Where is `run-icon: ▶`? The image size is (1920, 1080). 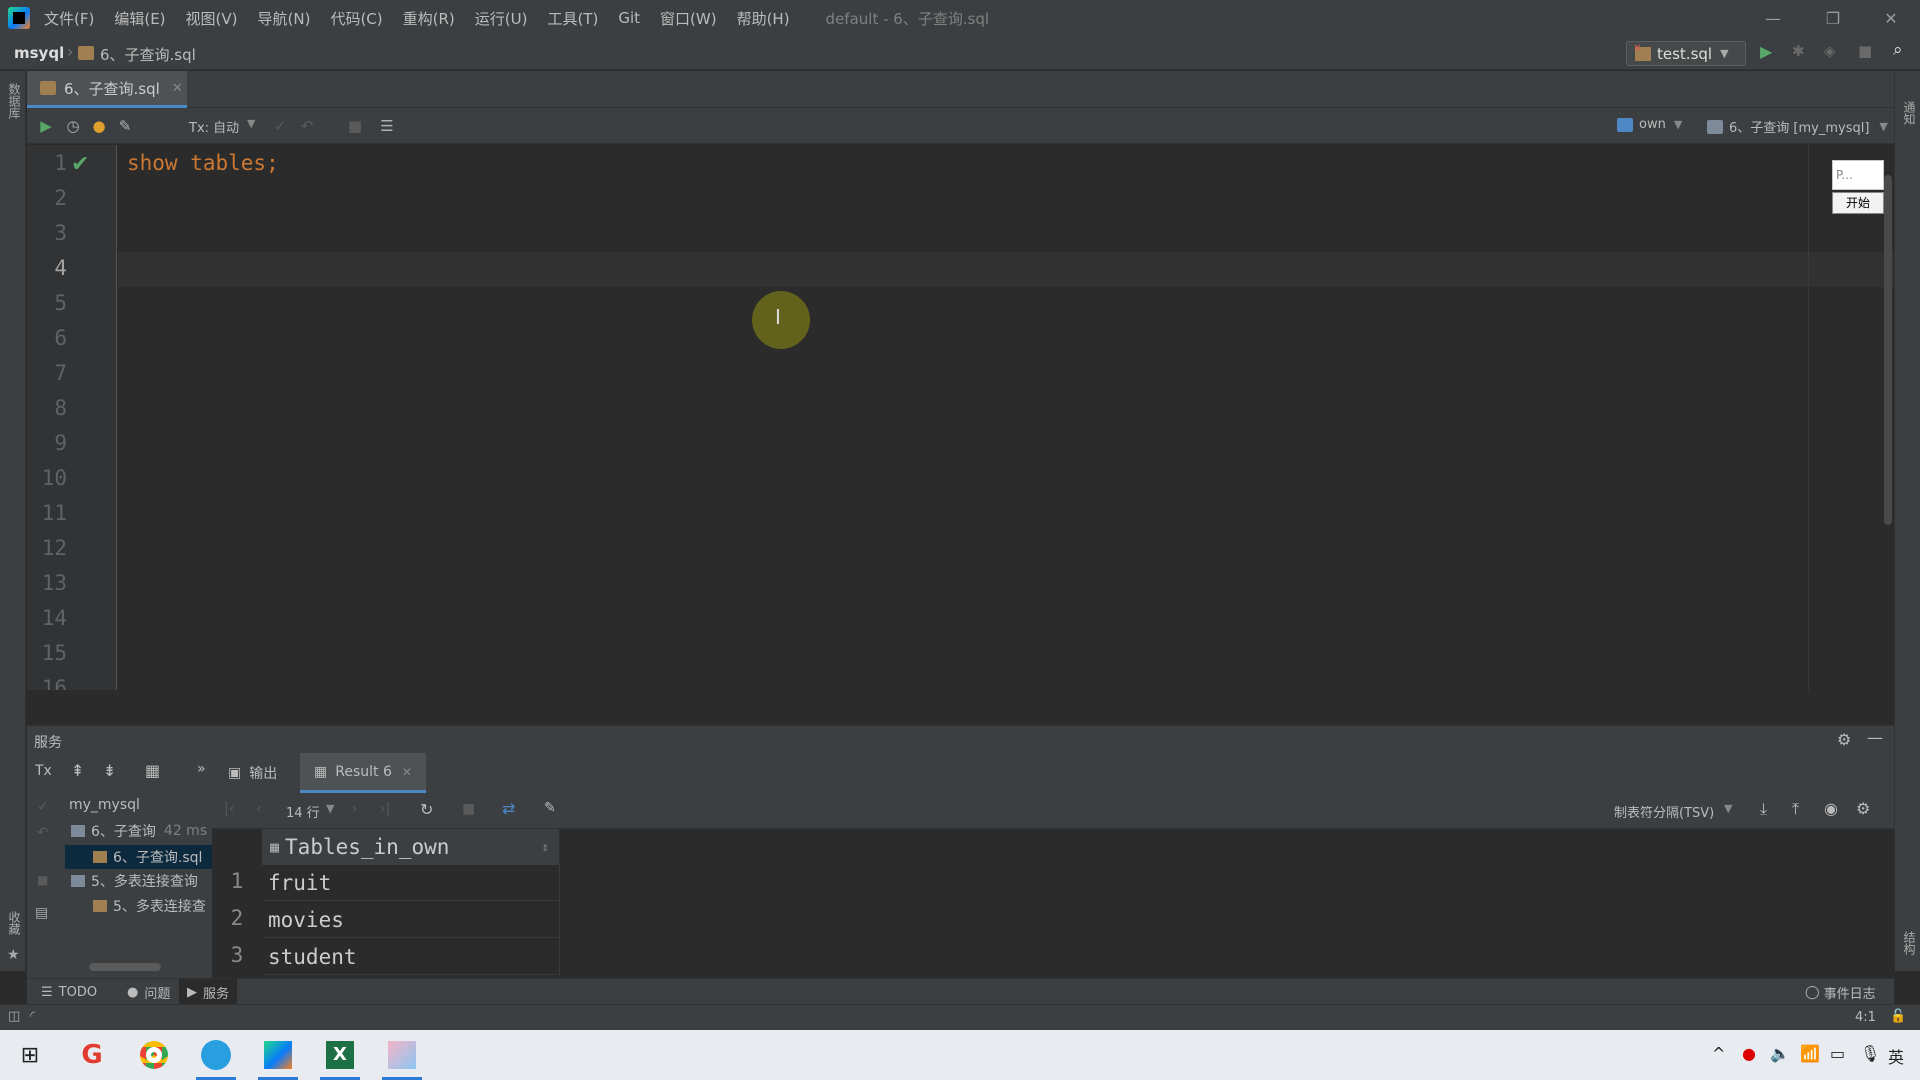 run-icon: ▶ is located at coordinates (1766, 51).